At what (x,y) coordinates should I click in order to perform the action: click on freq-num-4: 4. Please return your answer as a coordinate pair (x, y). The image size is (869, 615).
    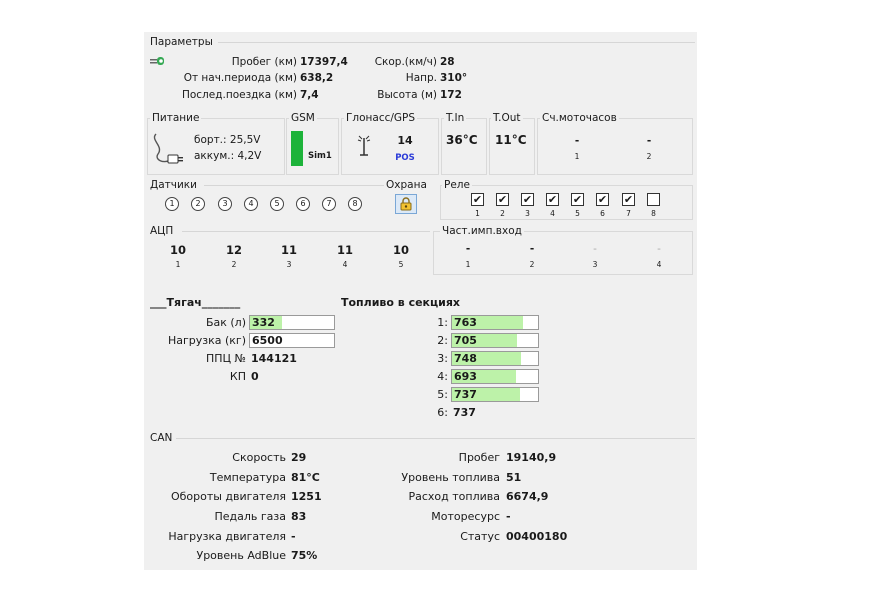
    Looking at the image, I should click on (659, 264).